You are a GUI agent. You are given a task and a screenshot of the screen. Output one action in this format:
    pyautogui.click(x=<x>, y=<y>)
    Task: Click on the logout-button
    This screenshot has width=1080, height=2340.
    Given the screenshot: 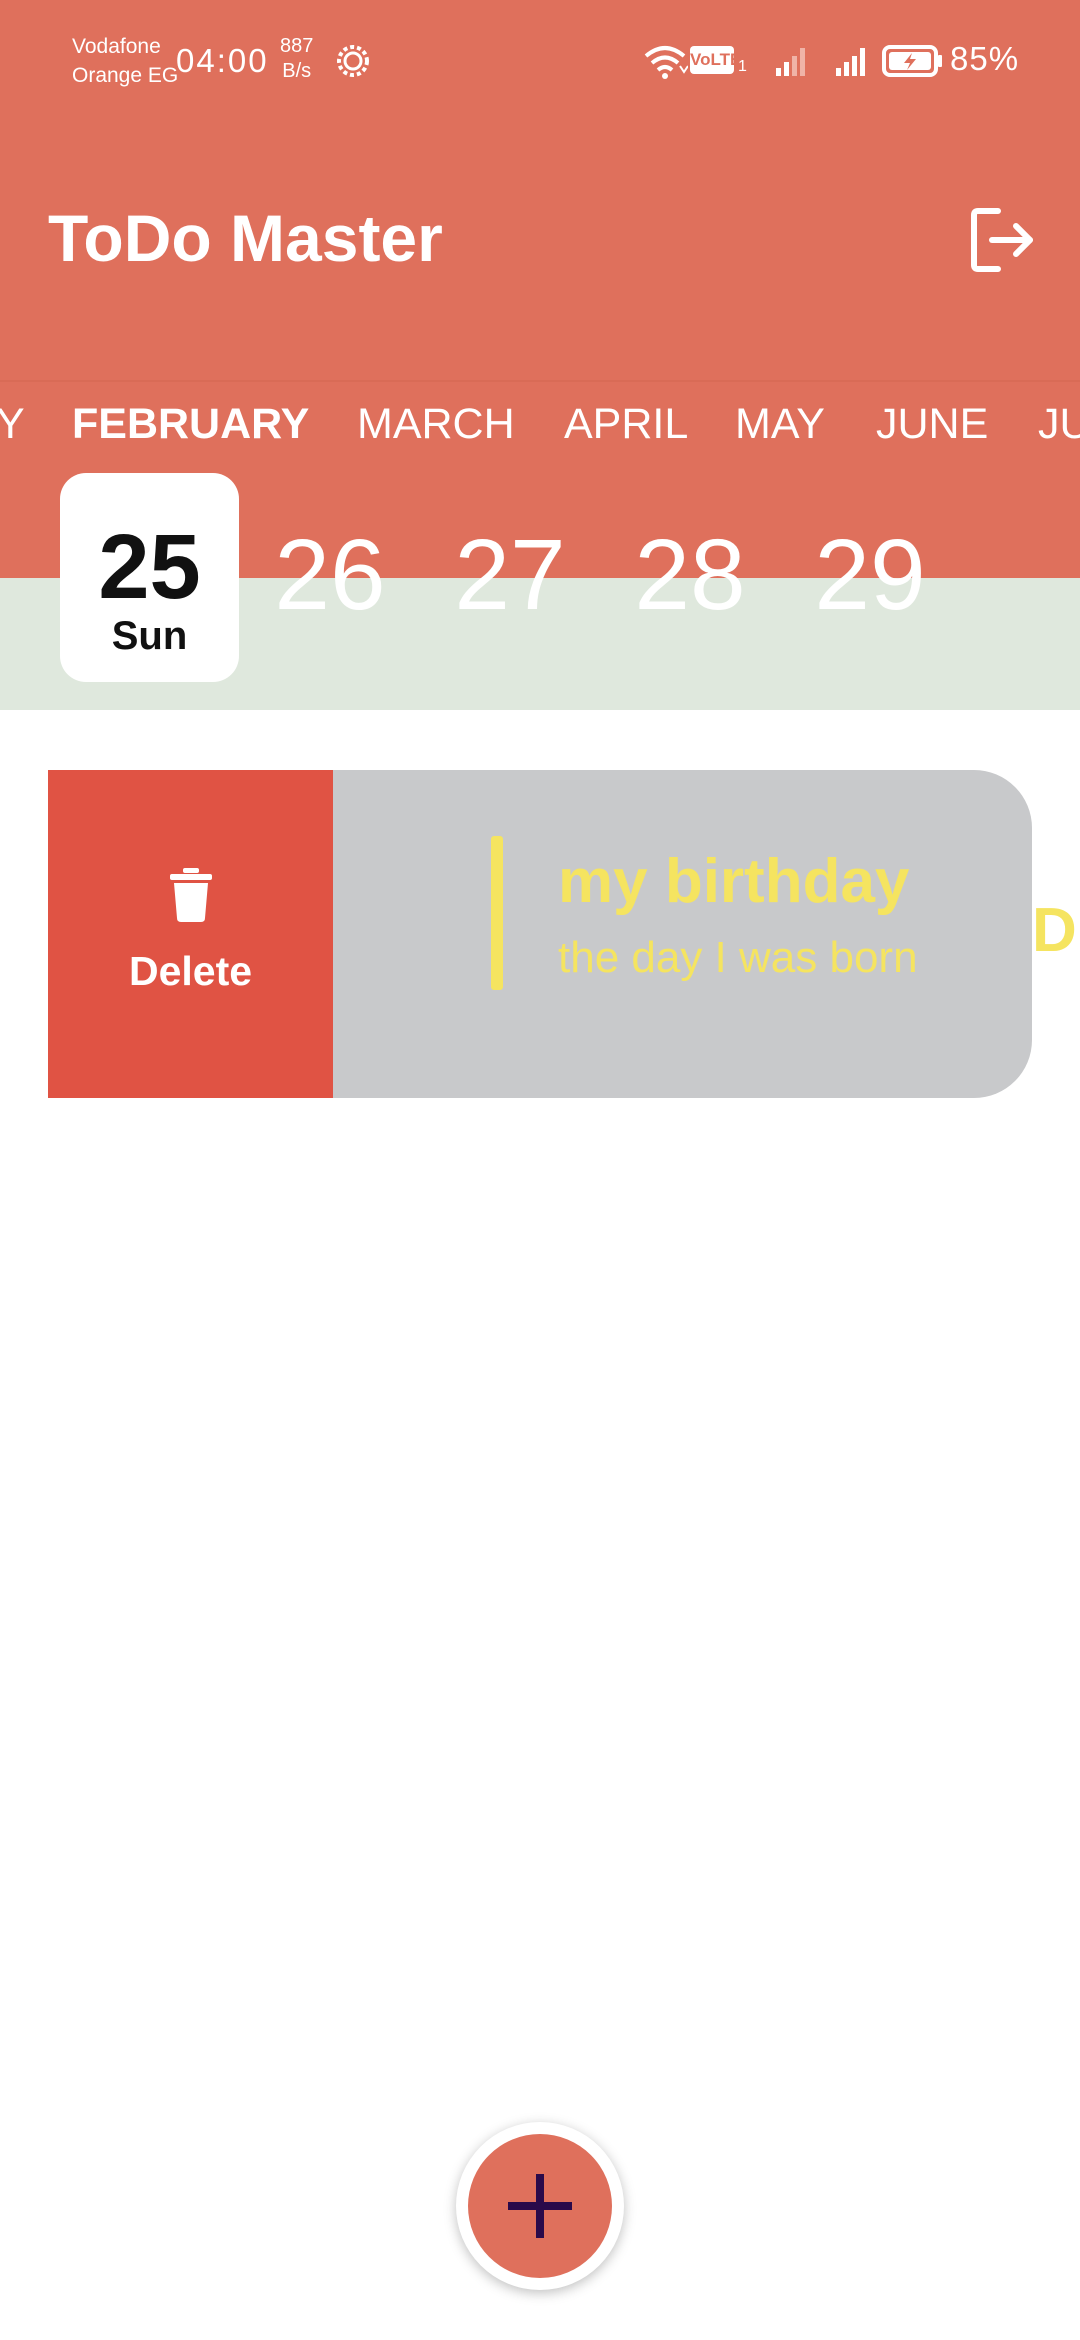 What is the action you would take?
    pyautogui.click(x=1003, y=240)
    